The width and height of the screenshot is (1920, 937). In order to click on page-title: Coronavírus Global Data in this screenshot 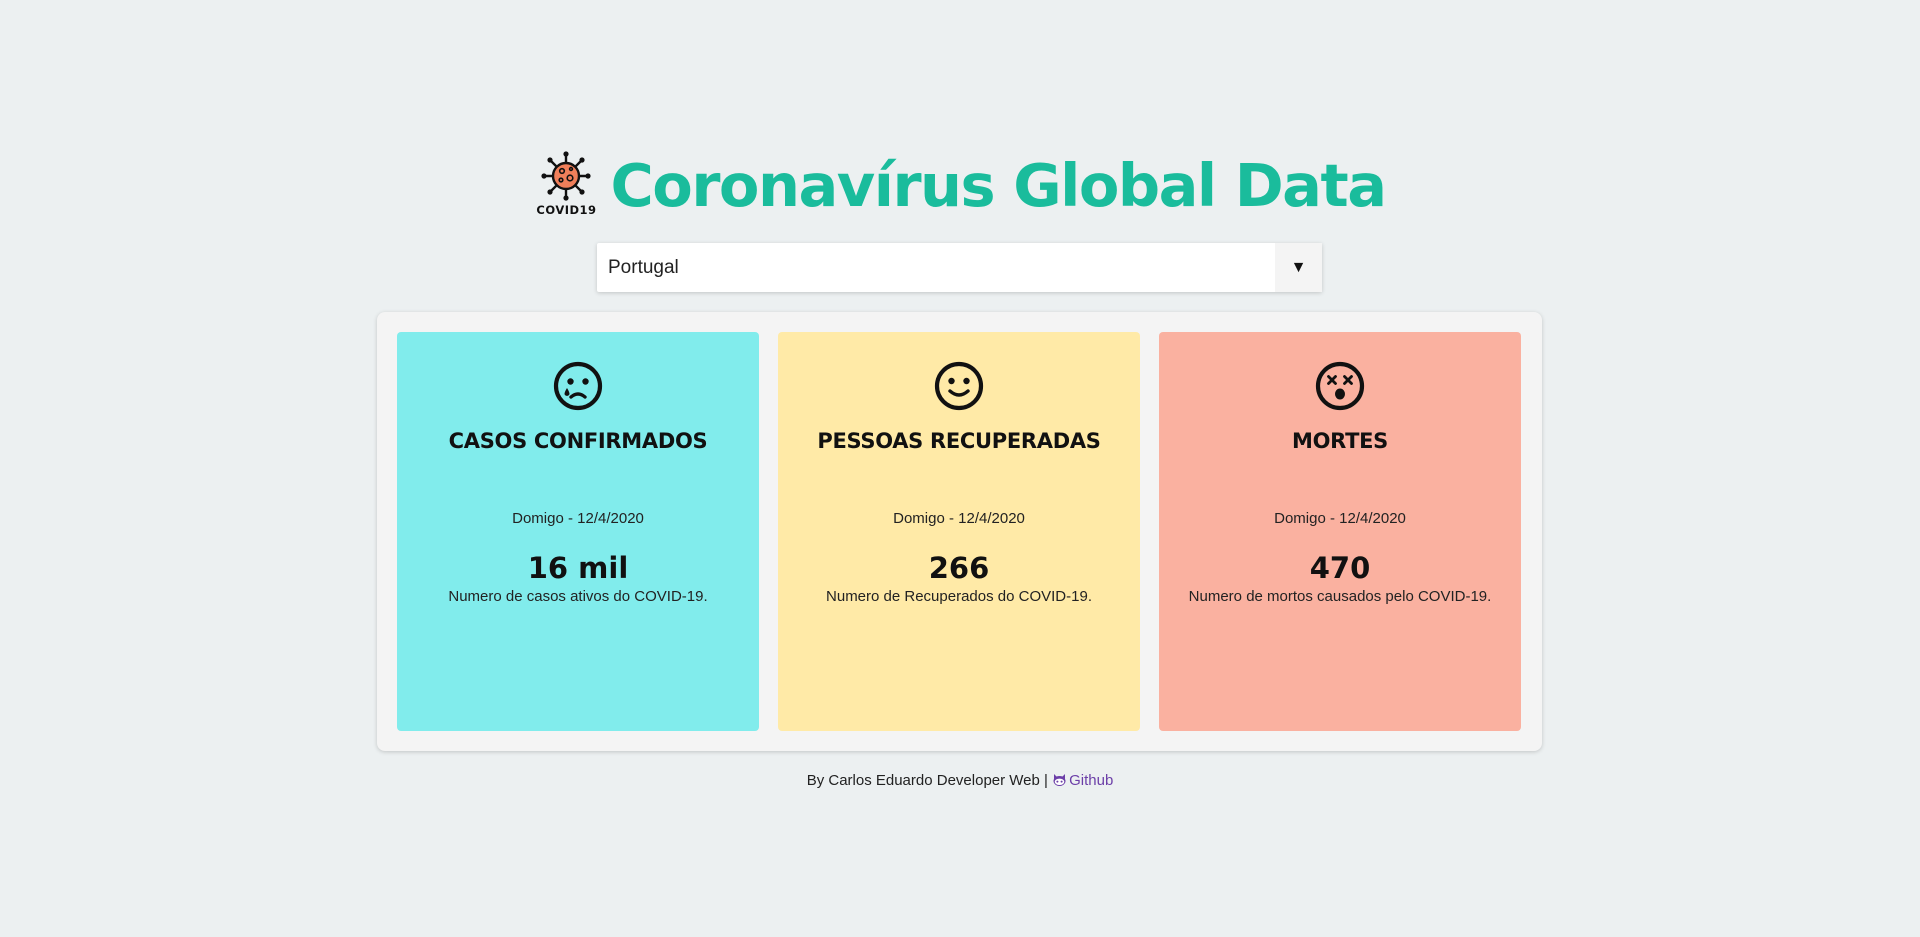, I will do `click(998, 185)`.